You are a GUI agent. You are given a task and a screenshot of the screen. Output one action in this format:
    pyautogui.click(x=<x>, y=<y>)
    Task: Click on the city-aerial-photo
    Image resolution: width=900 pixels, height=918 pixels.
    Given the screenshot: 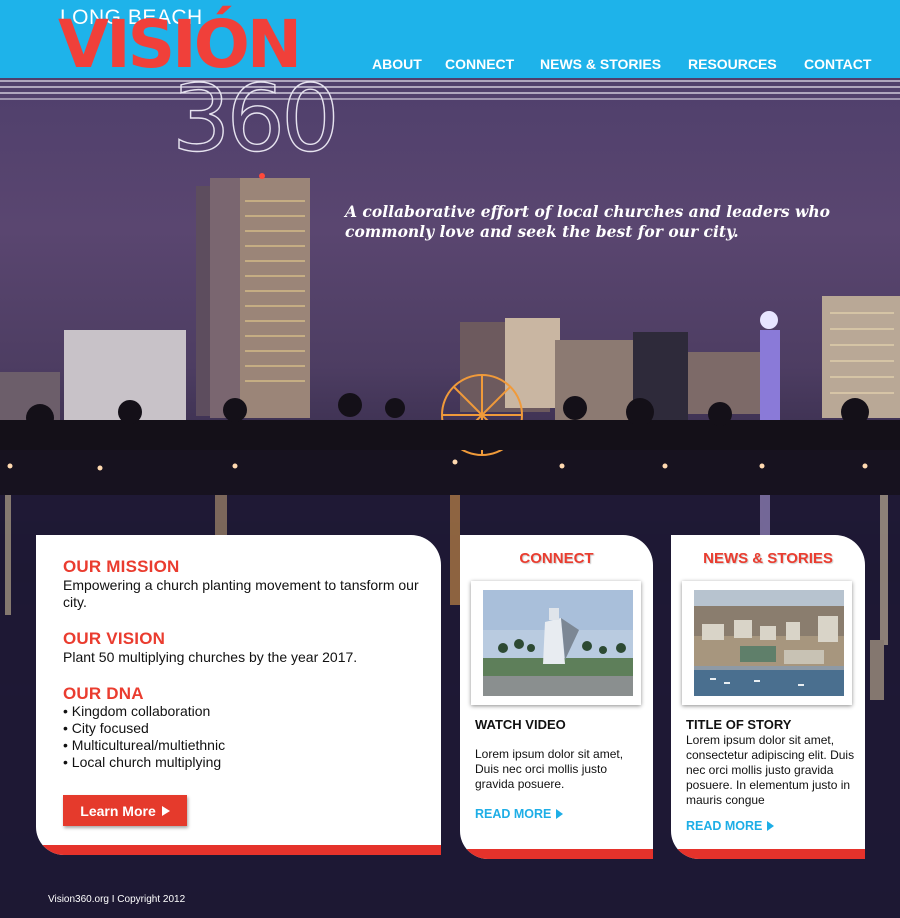 What is the action you would take?
    pyautogui.click(x=769, y=643)
    